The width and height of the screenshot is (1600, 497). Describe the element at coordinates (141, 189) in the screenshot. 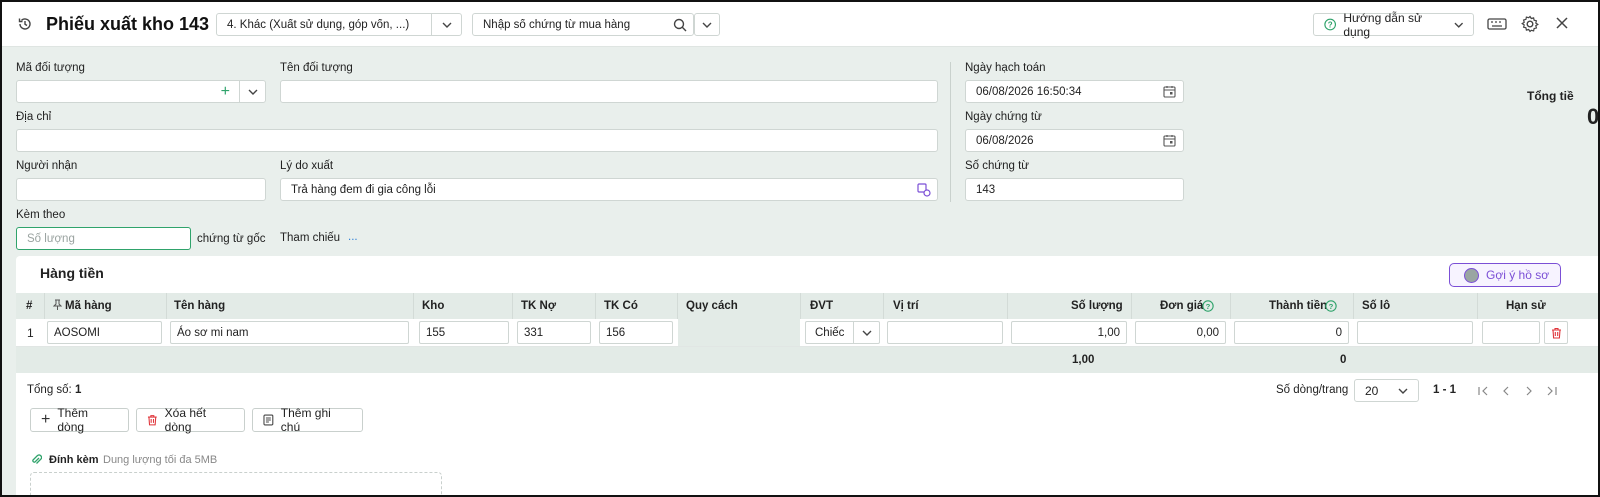

I see `nguoi-nhan-input` at that location.